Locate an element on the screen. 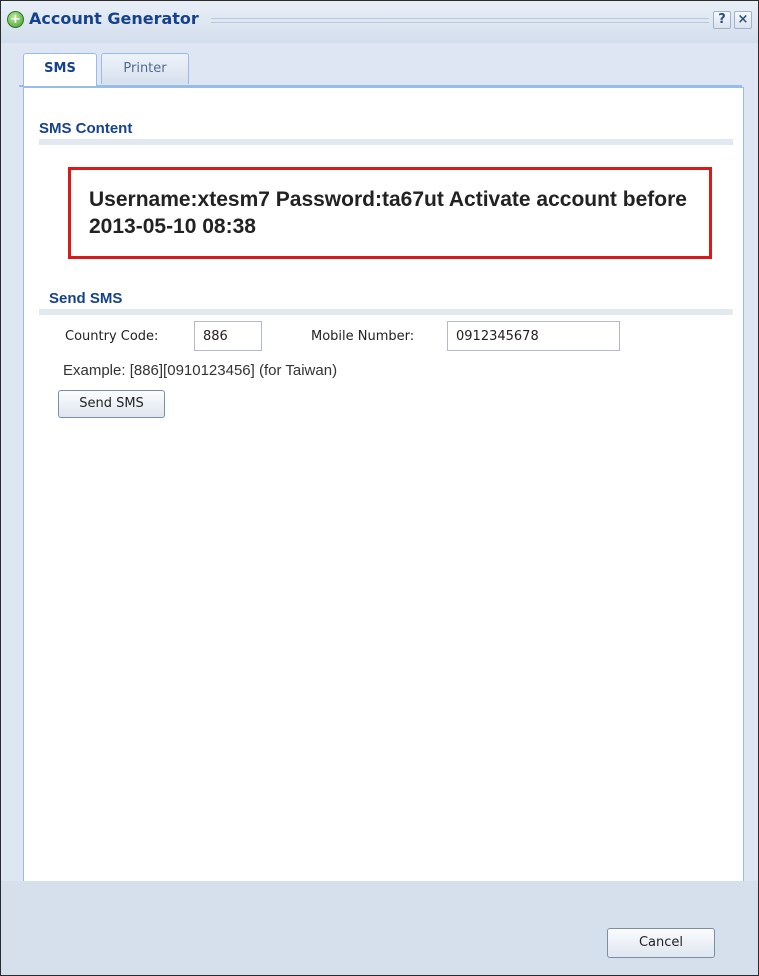 The height and width of the screenshot is (976, 759). titlebar-divider is located at coordinates (460, 20).